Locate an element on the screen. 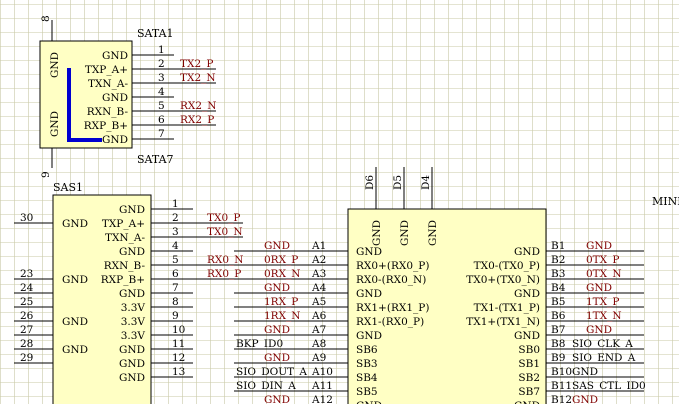 Image resolution: width=679 pixels, height=404 pixels. sata1-designator: SATA1 is located at coordinates (155, 33).